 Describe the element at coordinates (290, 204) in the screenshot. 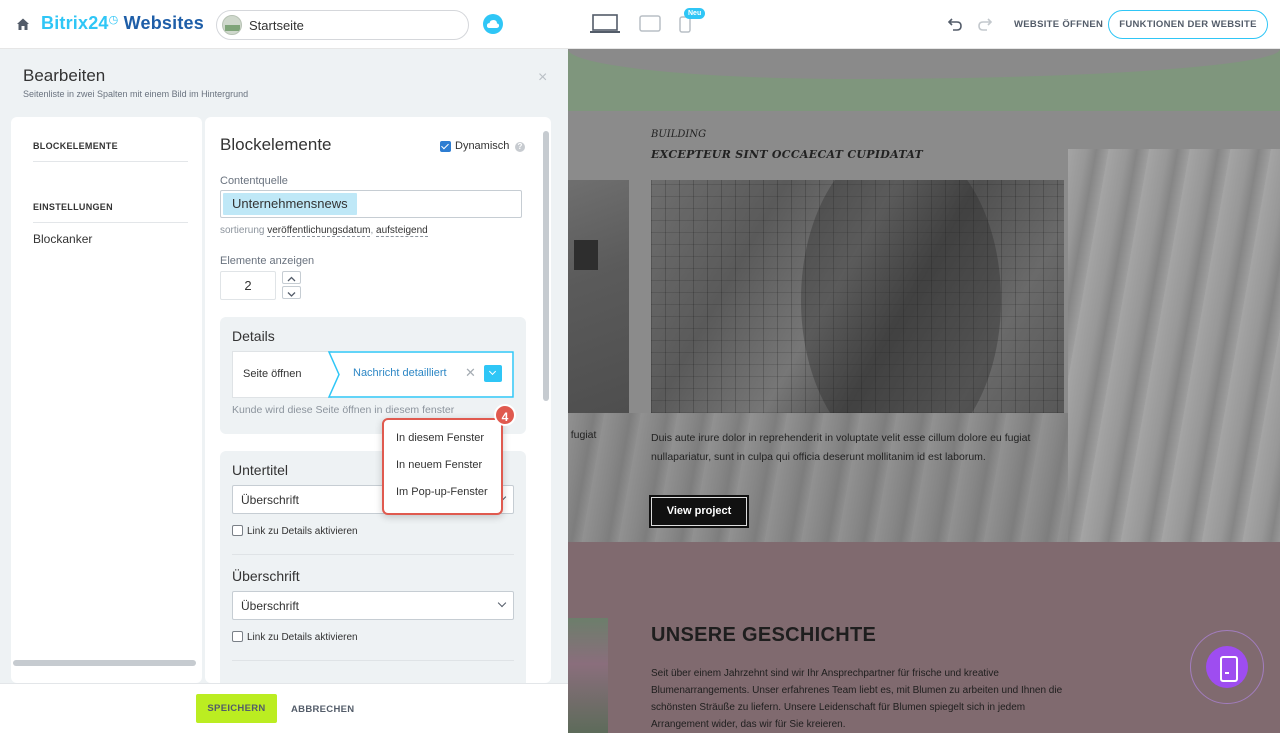

I see `source-tag: Unternehmensnews` at that location.